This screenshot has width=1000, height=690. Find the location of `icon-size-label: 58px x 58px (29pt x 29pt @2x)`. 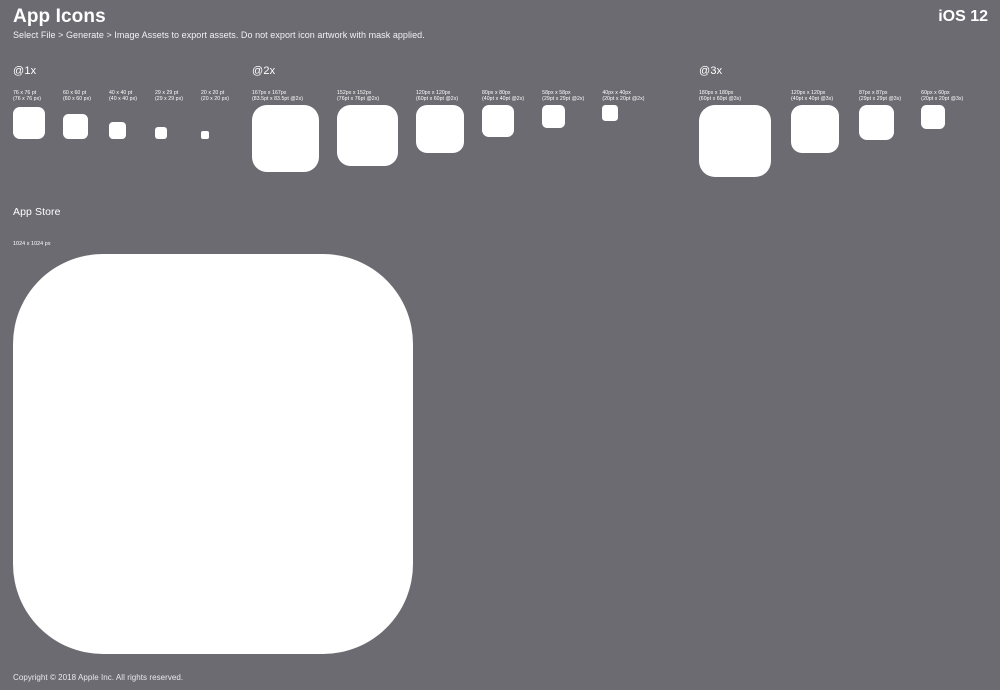

icon-size-label: 58px x 58px (29pt x 29pt @2x) is located at coordinates (563, 96).